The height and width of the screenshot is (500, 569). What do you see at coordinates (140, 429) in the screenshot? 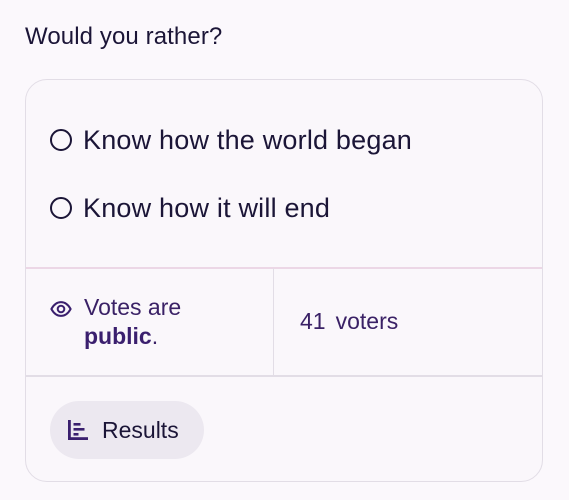
I see `results-label: Results` at bounding box center [140, 429].